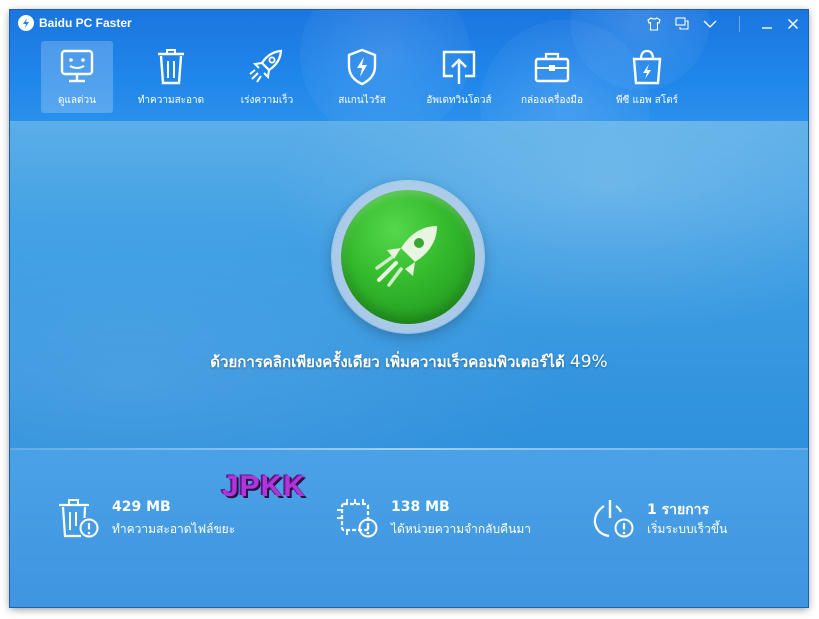 The width and height of the screenshot is (819, 619). Describe the element at coordinates (451, 521) in the screenshot. I see `stat-memory: 138 MB ได้หน่วยความจำกลับคืนมา` at that location.